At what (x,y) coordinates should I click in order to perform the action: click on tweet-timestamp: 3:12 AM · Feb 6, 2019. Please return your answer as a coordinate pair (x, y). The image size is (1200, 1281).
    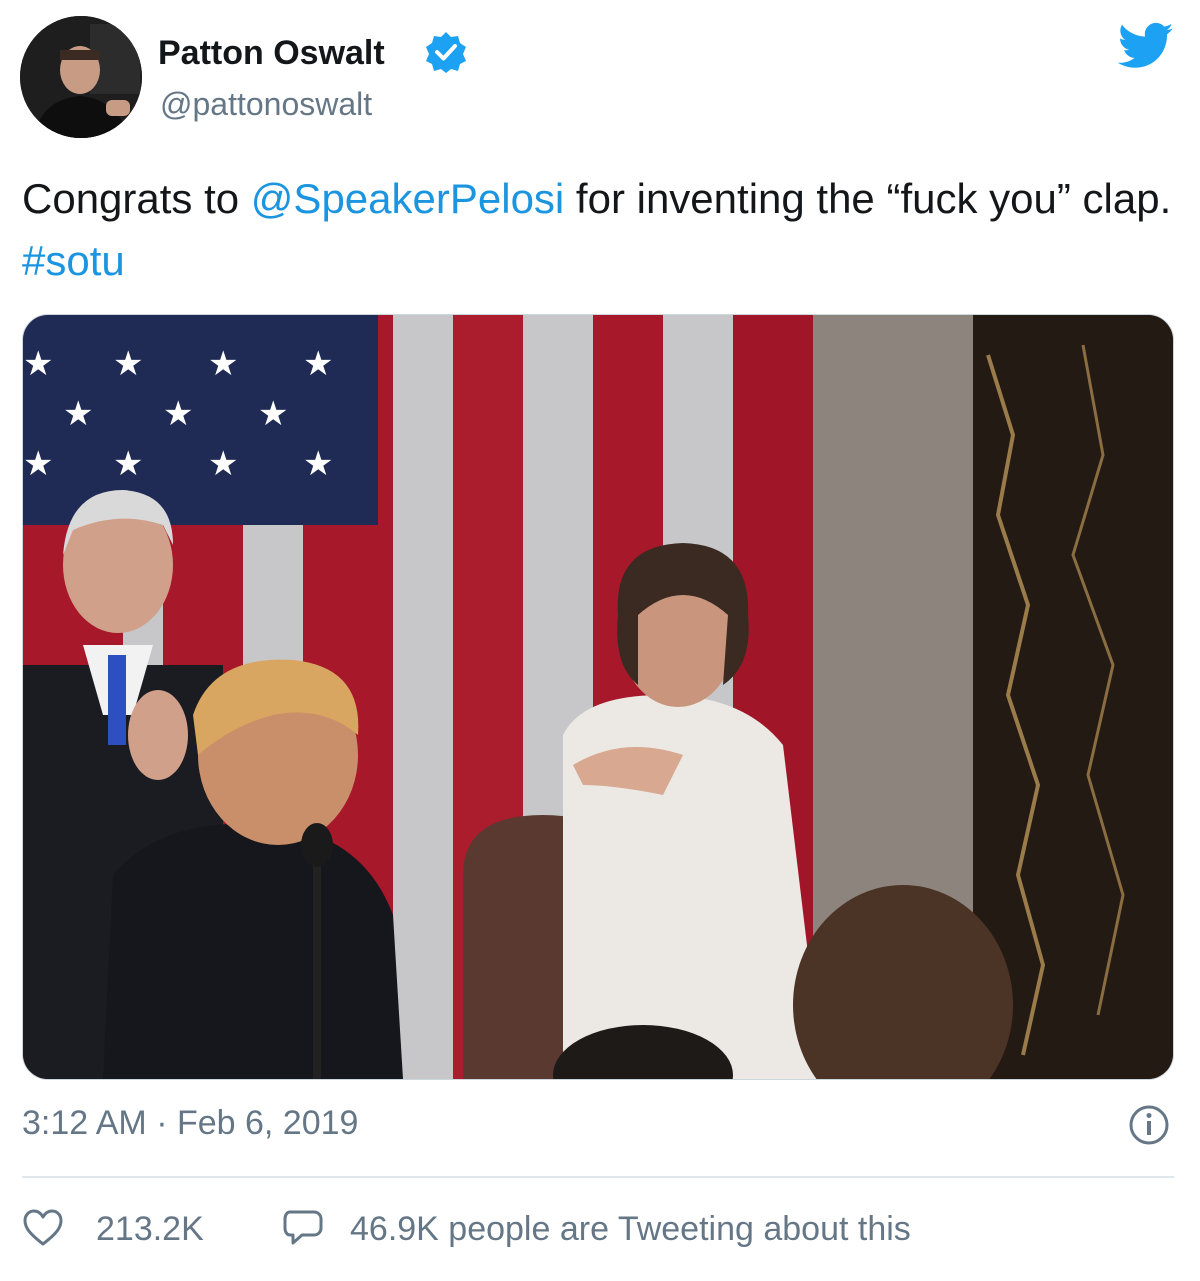
    Looking at the image, I should click on (190, 1123).